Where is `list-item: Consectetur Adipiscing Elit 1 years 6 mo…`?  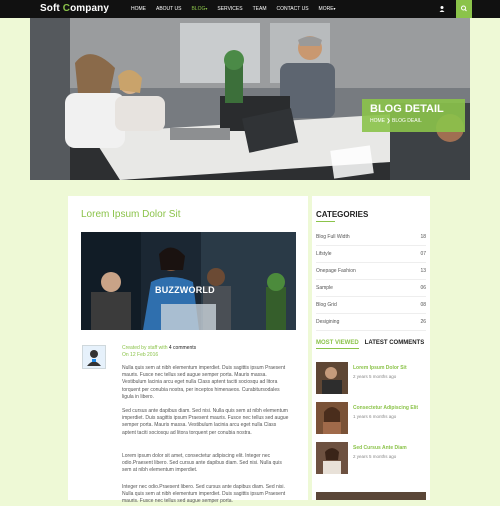 list-item: Consectetur Adipiscing Elit 1 years 6 mo… is located at coordinates (371, 422).